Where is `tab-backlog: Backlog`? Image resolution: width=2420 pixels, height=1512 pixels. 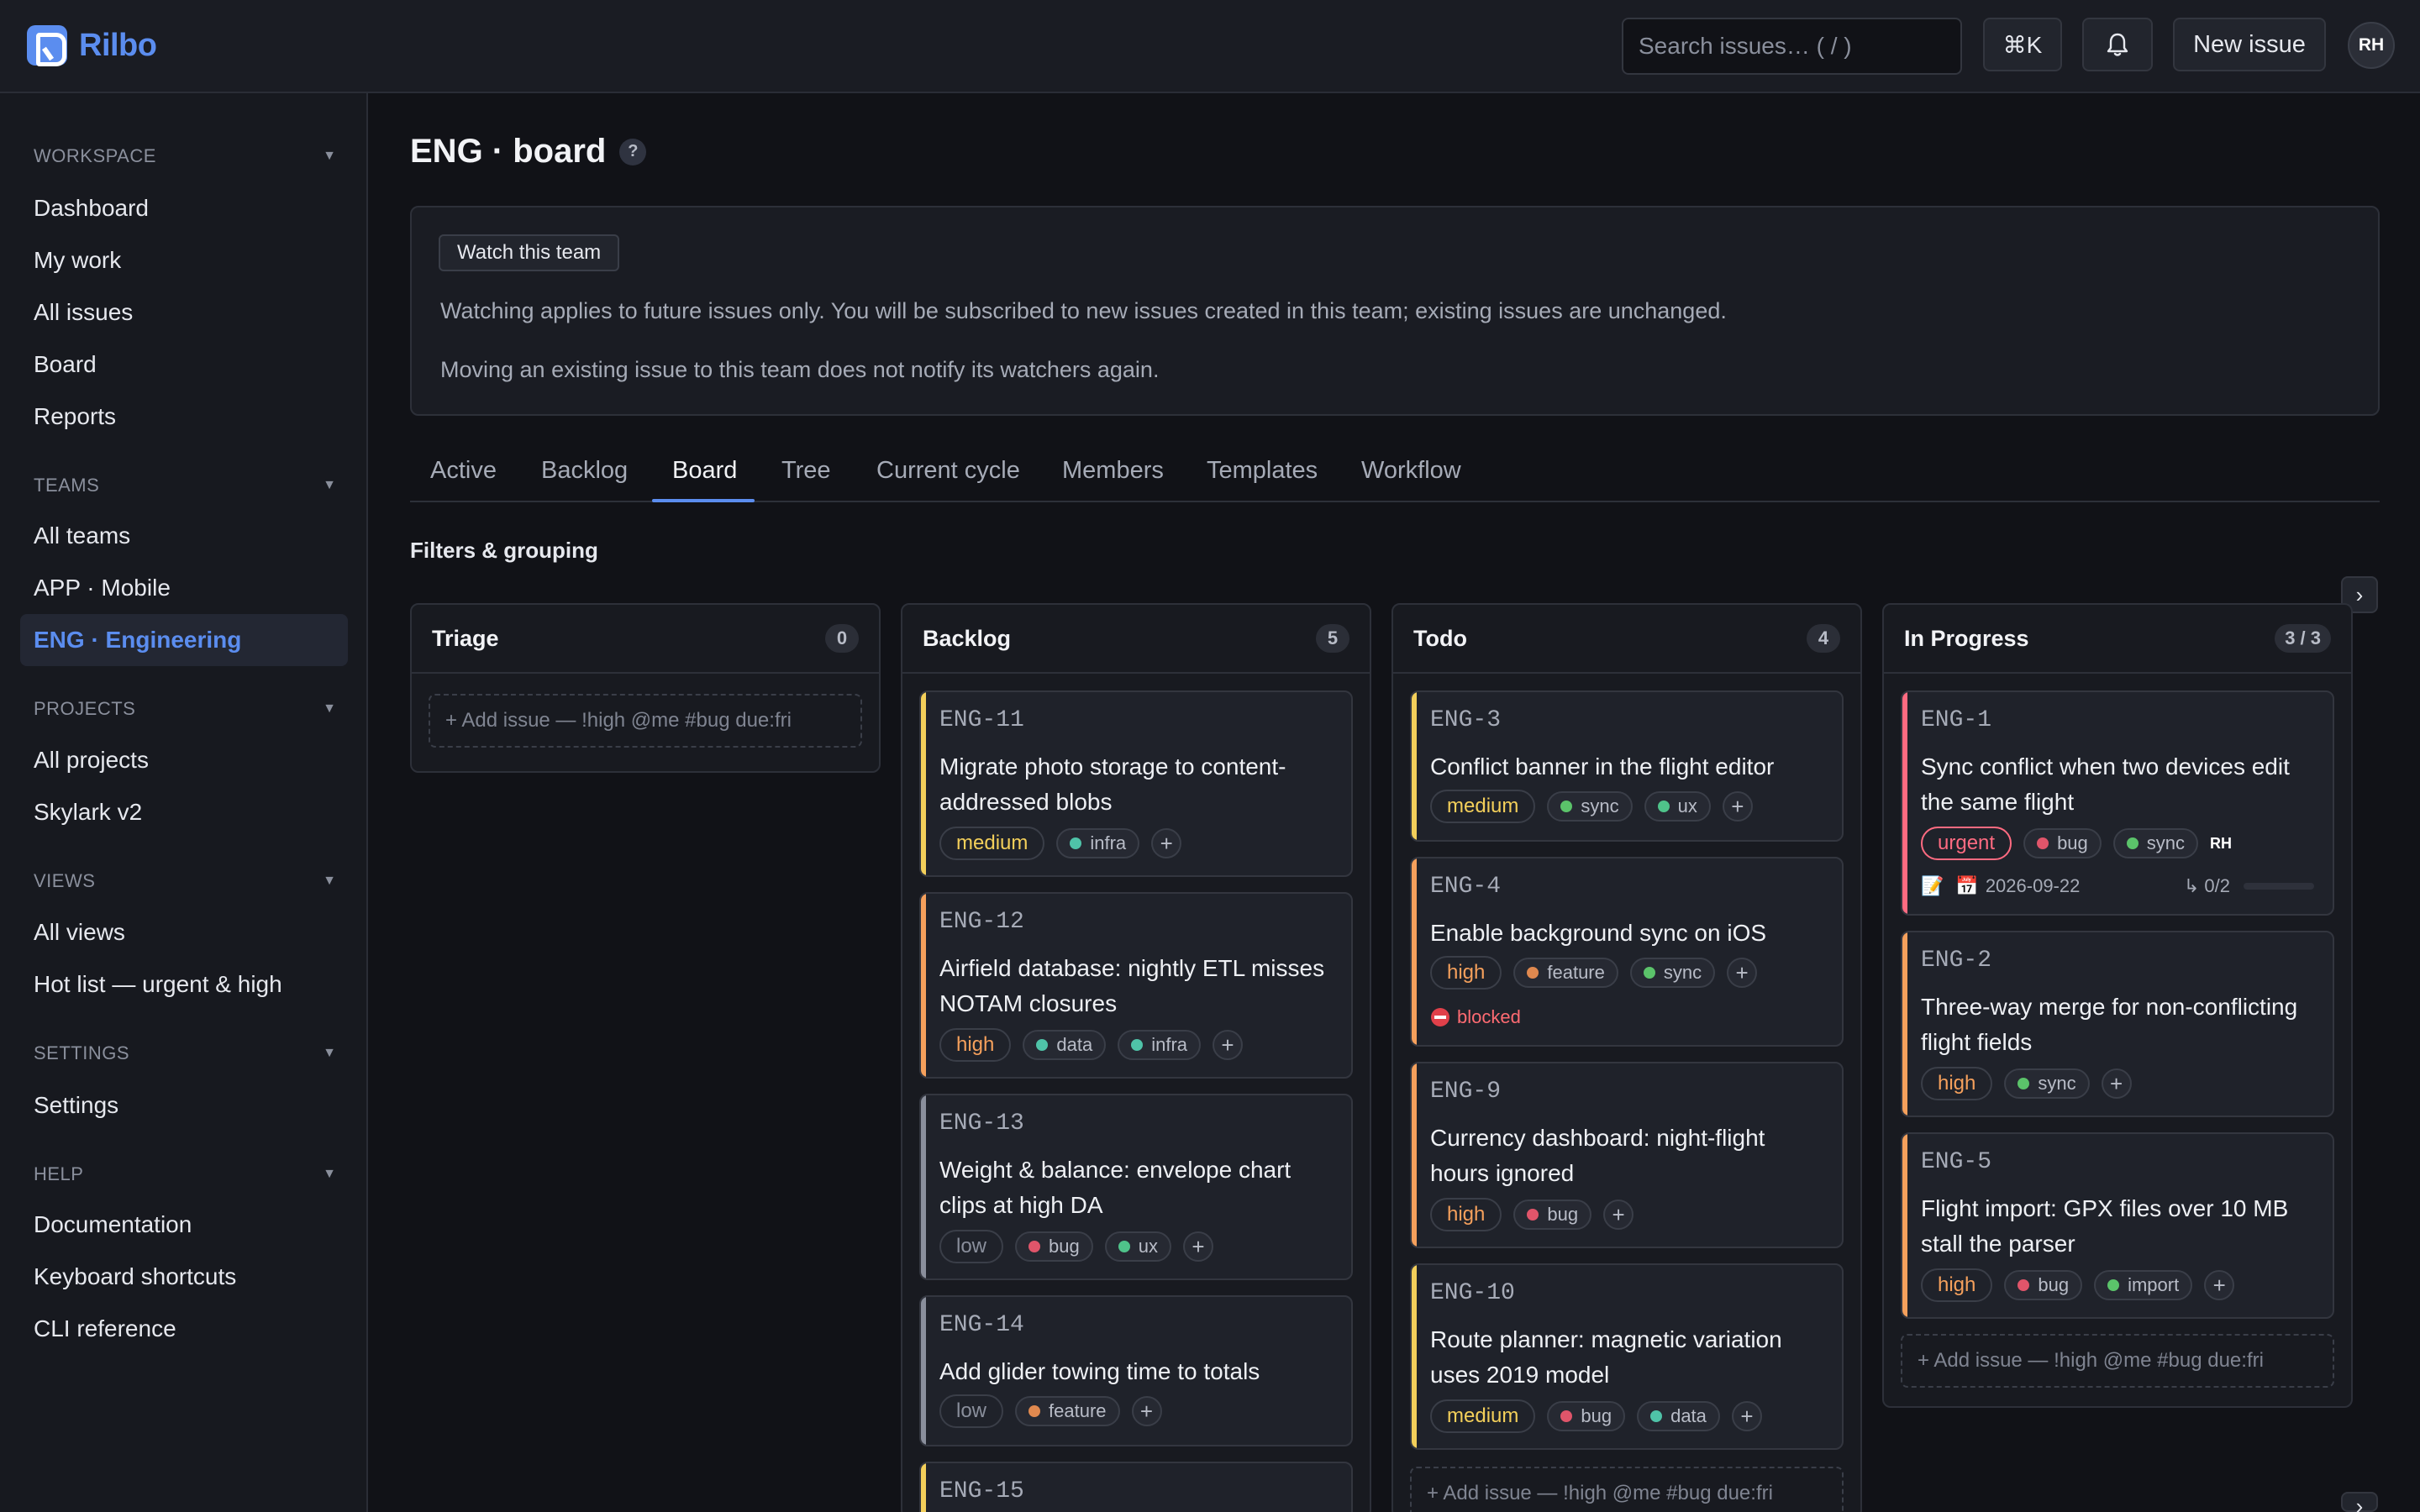 tab-backlog: Backlog is located at coordinates (584, 471).